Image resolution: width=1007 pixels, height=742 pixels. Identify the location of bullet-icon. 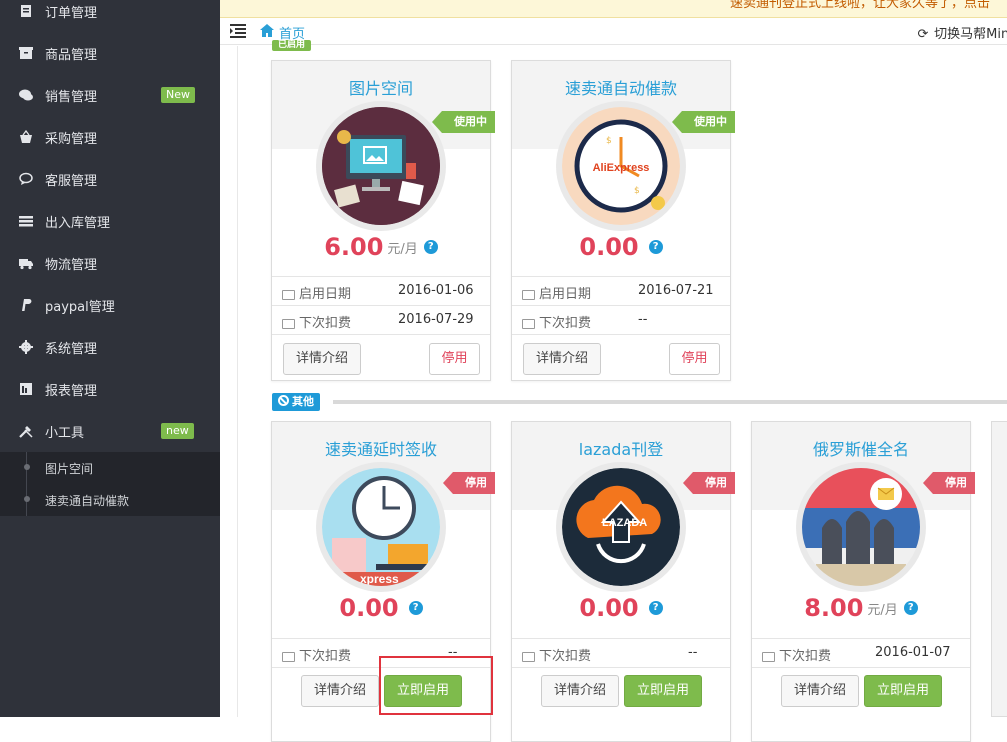
(27, 499).